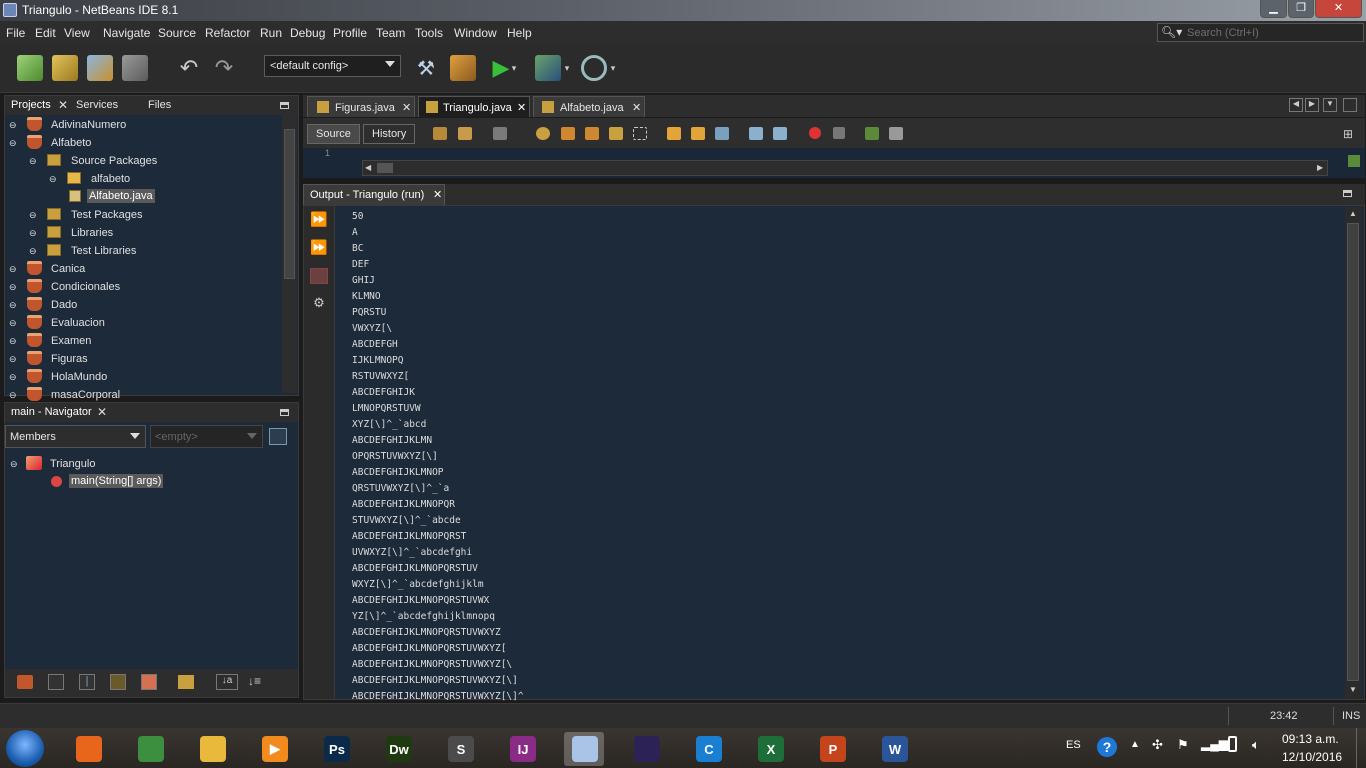 Image resolution: width=1366 pixels, height=768 pixels. What do you see at coordinates (45, 33) in the screenshot?
I see `menu-edit: Edit` at bounding box center [45, 33].